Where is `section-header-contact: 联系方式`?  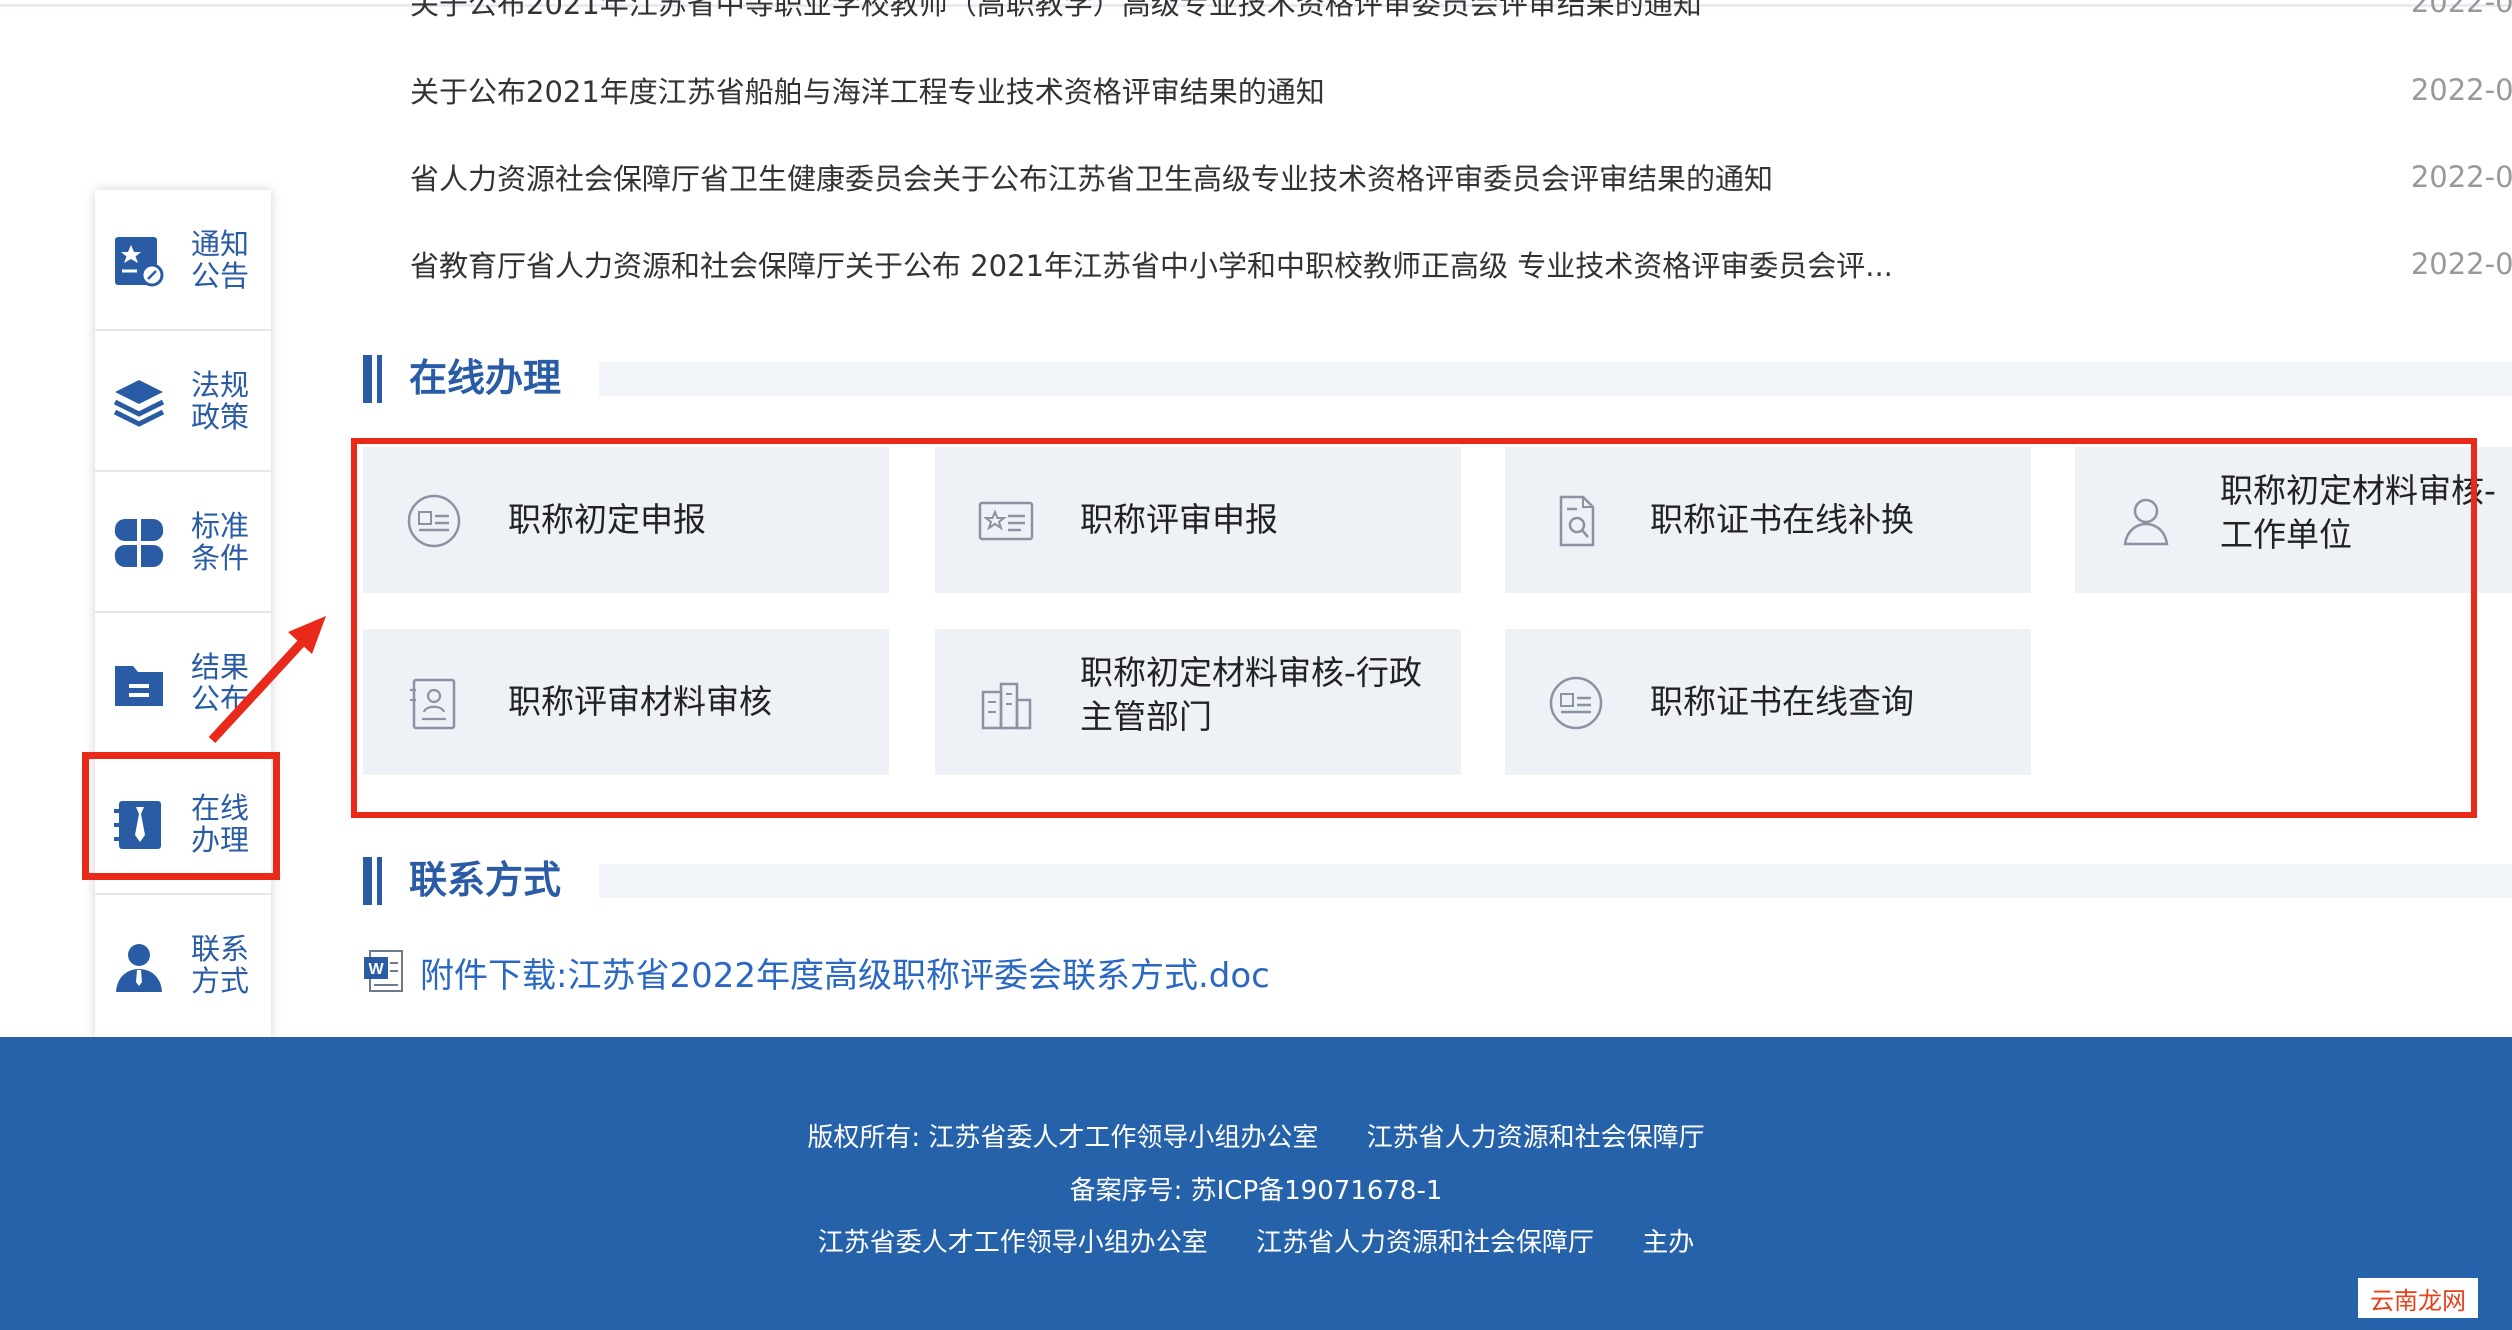
section-header-contact: 联系方式 is located at coordinates (1437, 880).